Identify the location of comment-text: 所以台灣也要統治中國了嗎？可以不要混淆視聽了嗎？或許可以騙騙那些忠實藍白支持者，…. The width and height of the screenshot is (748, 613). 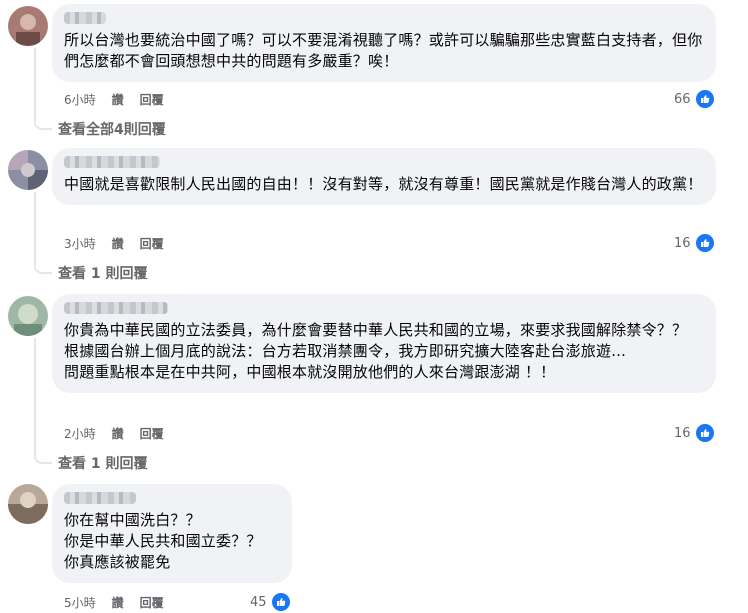
(383, 50).